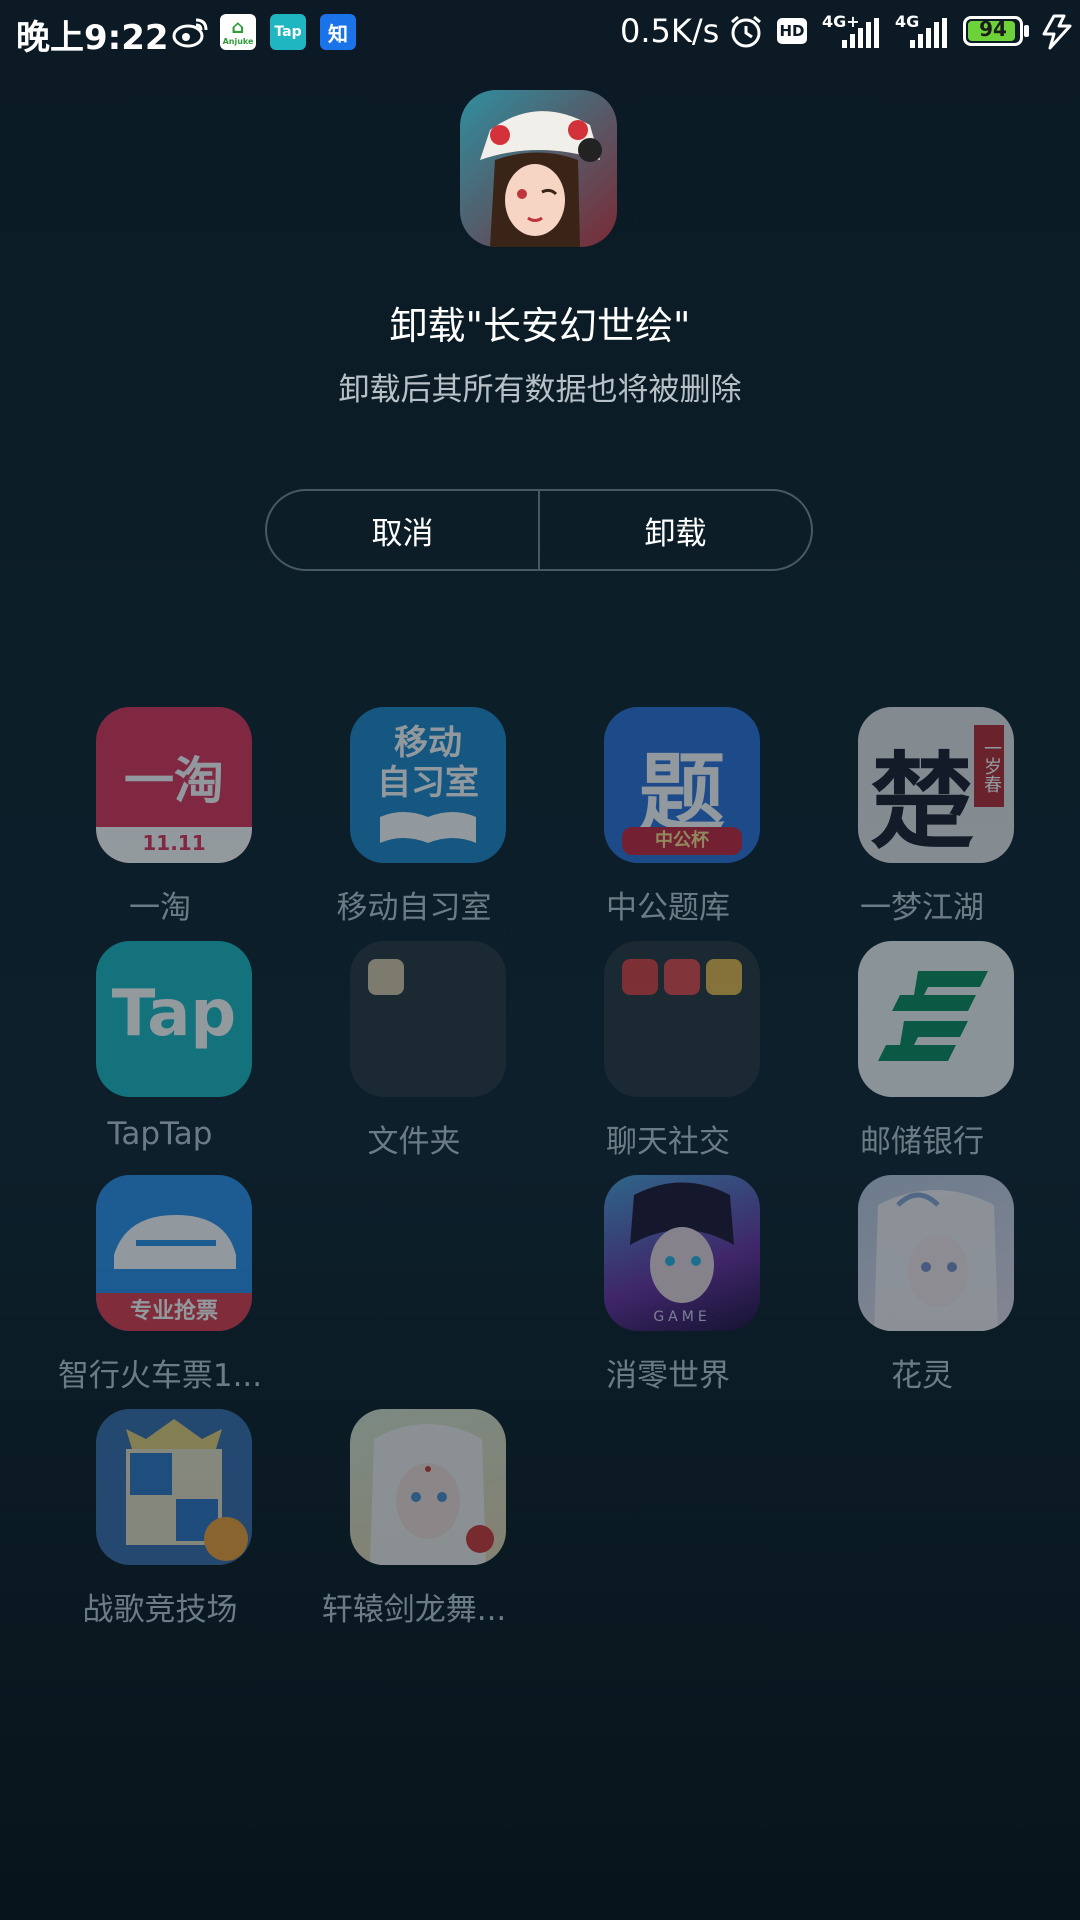  I want to click on app-taptap: Tap TapTap, so click(160, 1056).